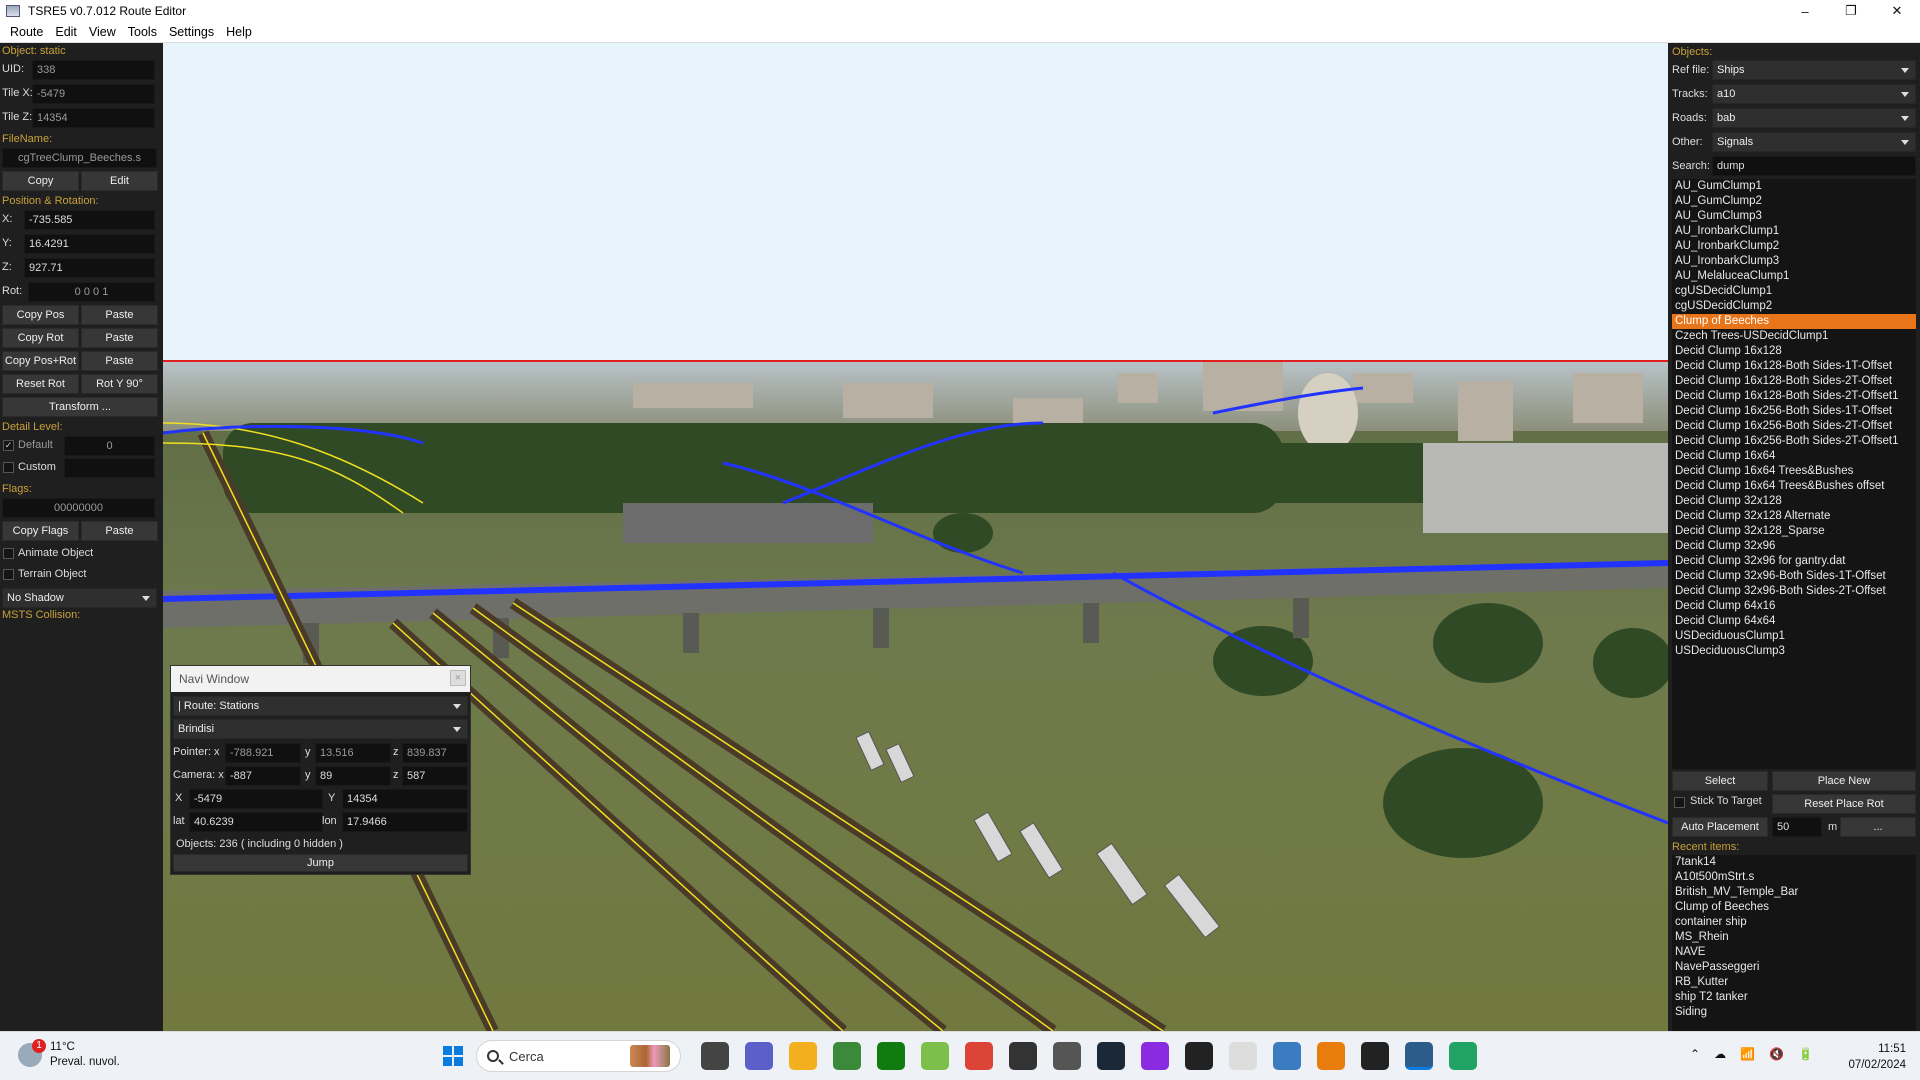  Describe the element at coordinates (1463, 1056) in the screenshot. I see `spreadsheet-icon` at that location.